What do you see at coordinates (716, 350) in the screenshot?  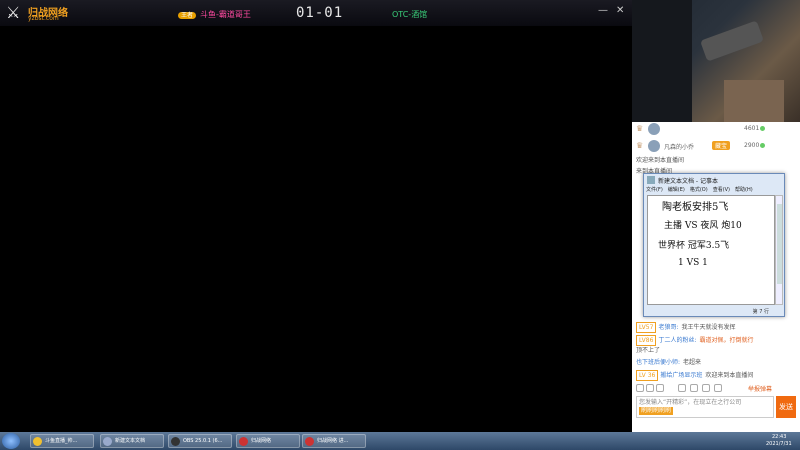 I see `chat-message: 顶不上了` at bounding box center [716, 350].